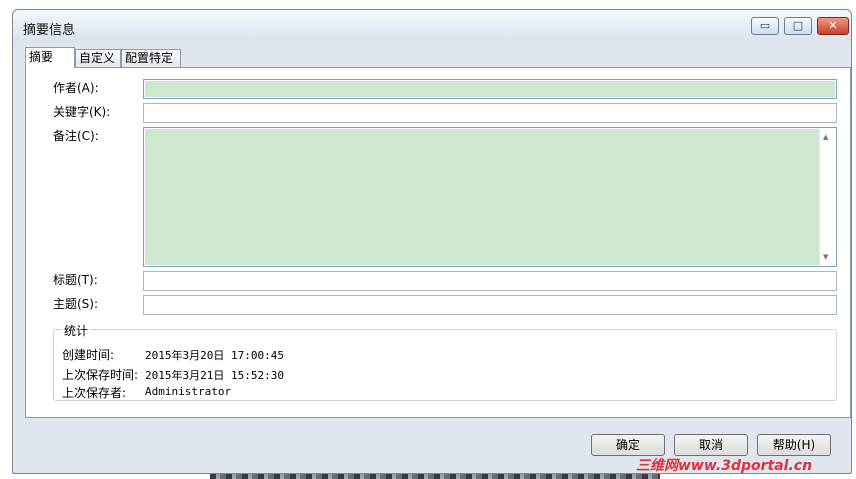 Image resolution: width=856 pixels, height=479 pixels. I want to click on created-label: 创建时间:, so click(88, 355).